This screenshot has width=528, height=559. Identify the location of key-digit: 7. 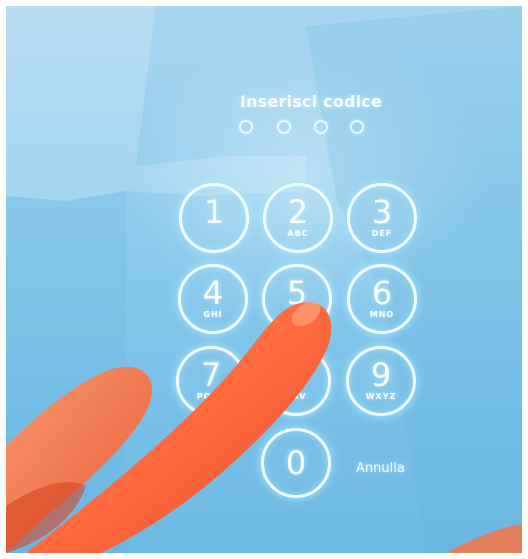
(211, 375).